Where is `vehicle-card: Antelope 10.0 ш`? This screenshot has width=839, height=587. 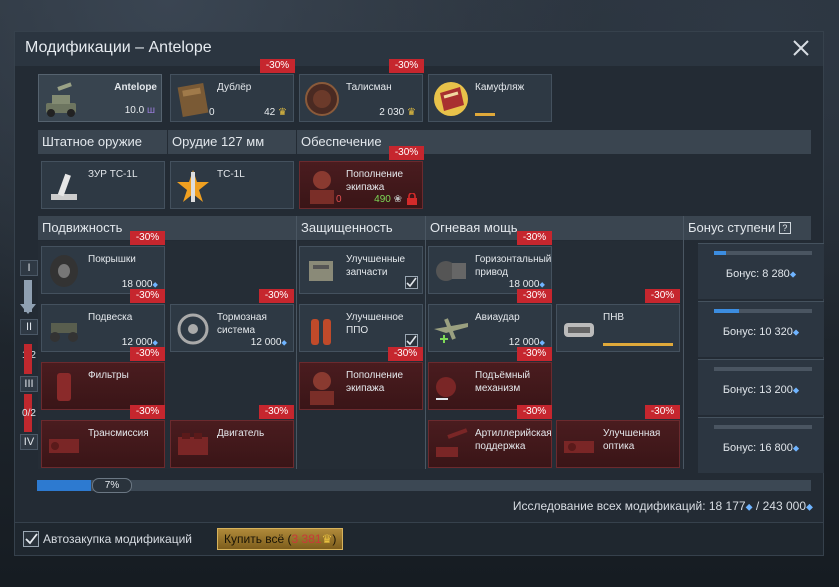
vehicle-card: Antelope 10.0 ш is located at coordinates (100, 98).